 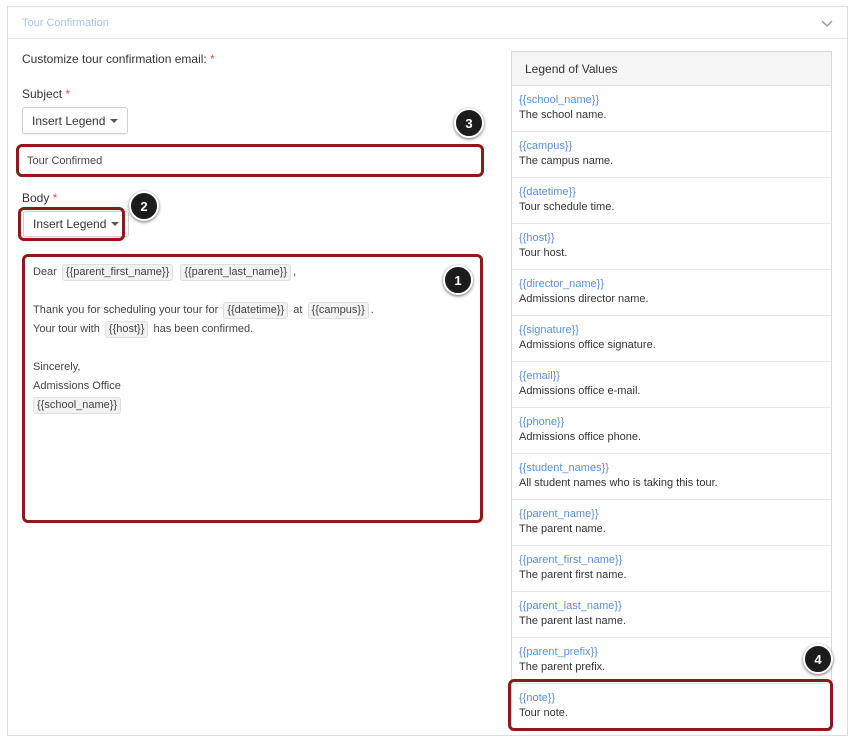 What do you see at coordinates (671, 431) in the screenshot?
I see `legend-item: {{phone}} Admissions office phone.` at bounding box center [671, 431].